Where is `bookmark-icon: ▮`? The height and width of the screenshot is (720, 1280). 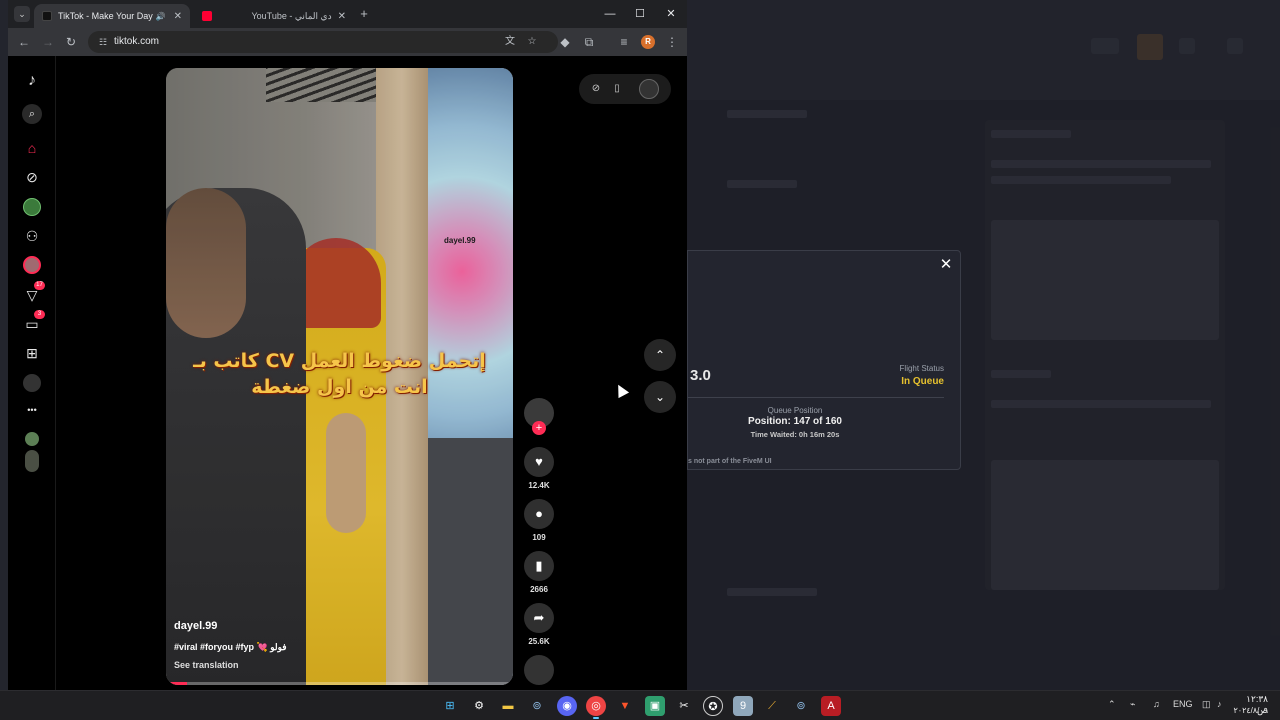
bookmark-icon: ▮ is located at coordinates (539, 566).